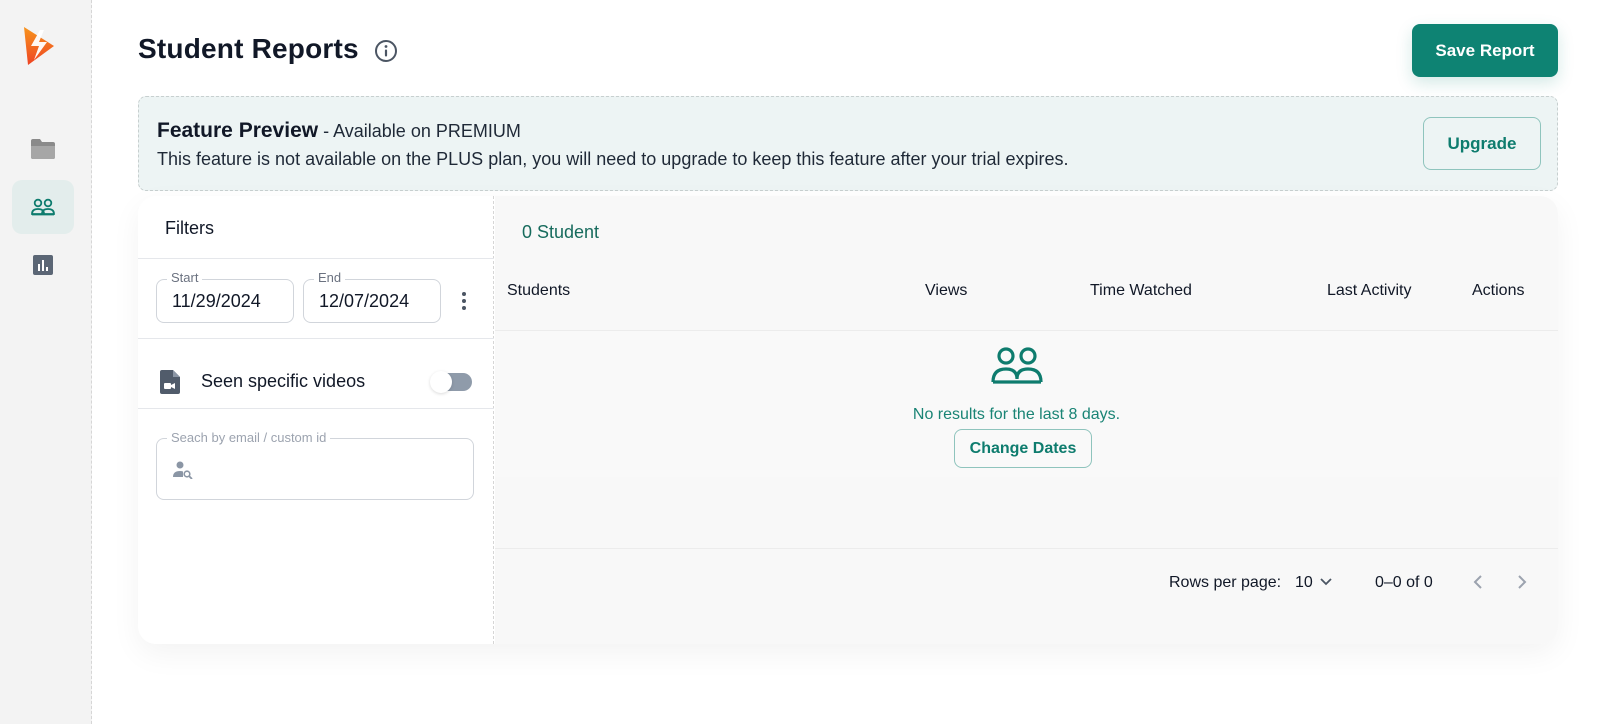 The height and width of the screenshot is (724, 1600). What do you see at coordinates (1482, 143) in the screenshot?
I see `upgrade-button: Upgrade` at bounding box center [1482, 143].